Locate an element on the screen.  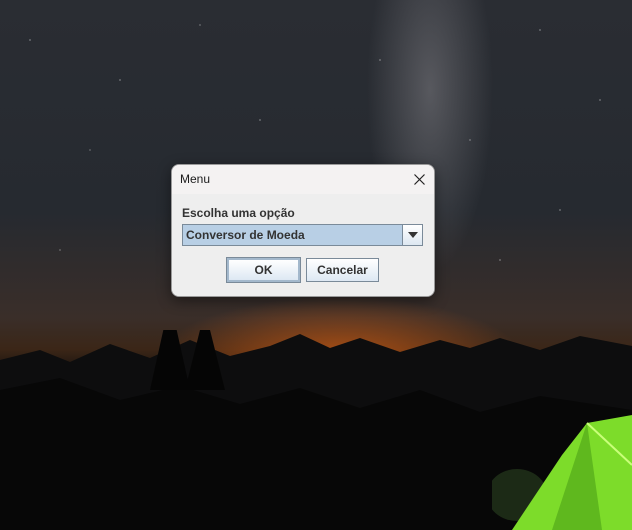
cancel-button: Cancelar is located at coordinates (342, 270).